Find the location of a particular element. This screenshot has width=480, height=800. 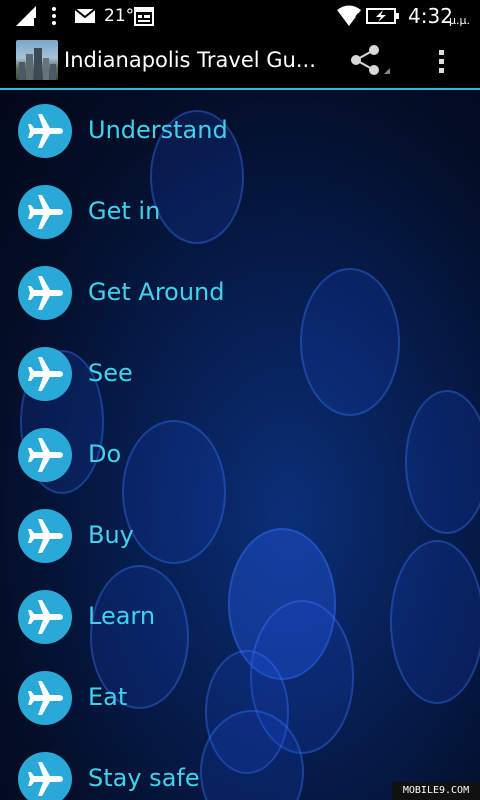

menu-item-get-around: Get Around is located at coordinates (240, 292).